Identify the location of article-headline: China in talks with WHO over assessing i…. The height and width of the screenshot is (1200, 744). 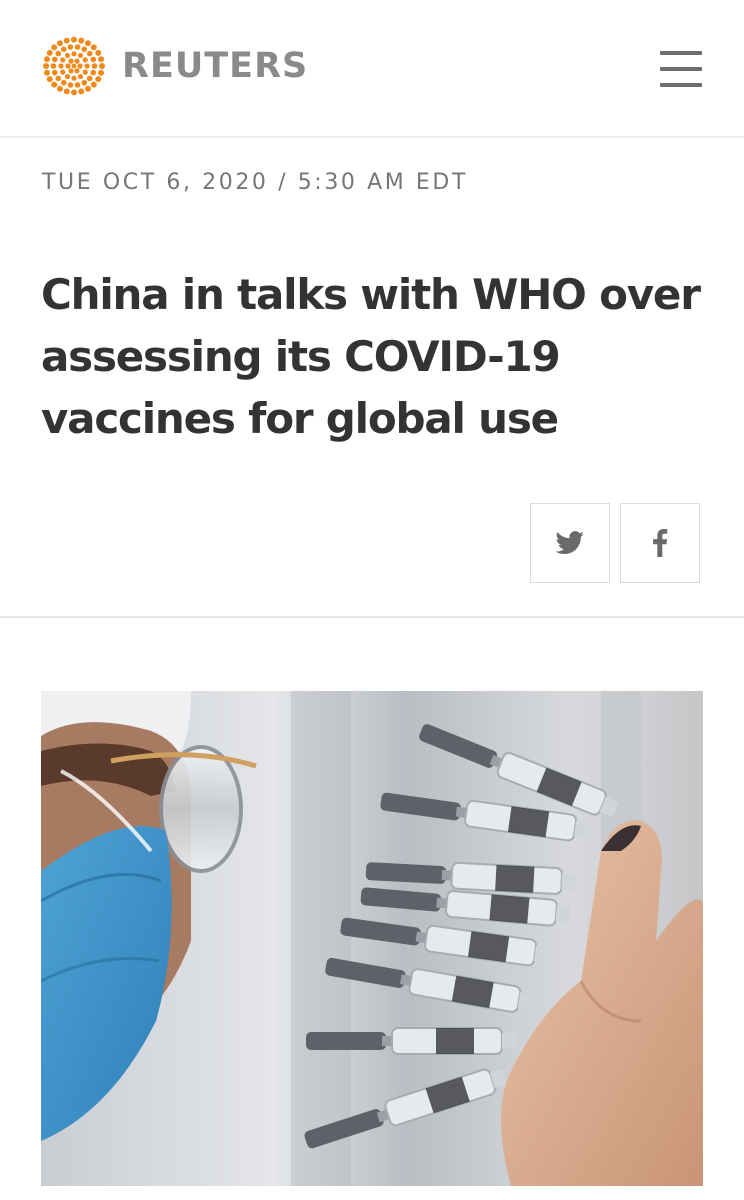
(371, 356).